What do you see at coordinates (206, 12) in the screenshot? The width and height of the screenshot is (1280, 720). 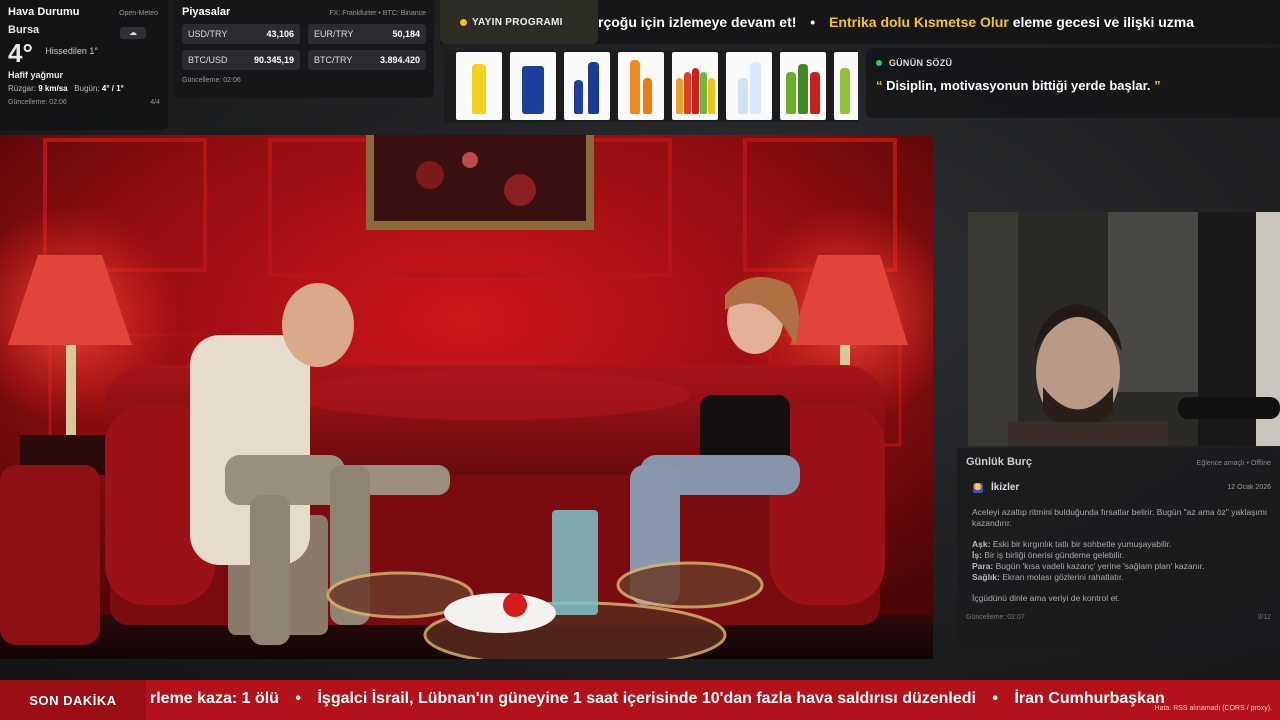 I see `markets-title: Piyasalar` at bounding box center [206, 12].